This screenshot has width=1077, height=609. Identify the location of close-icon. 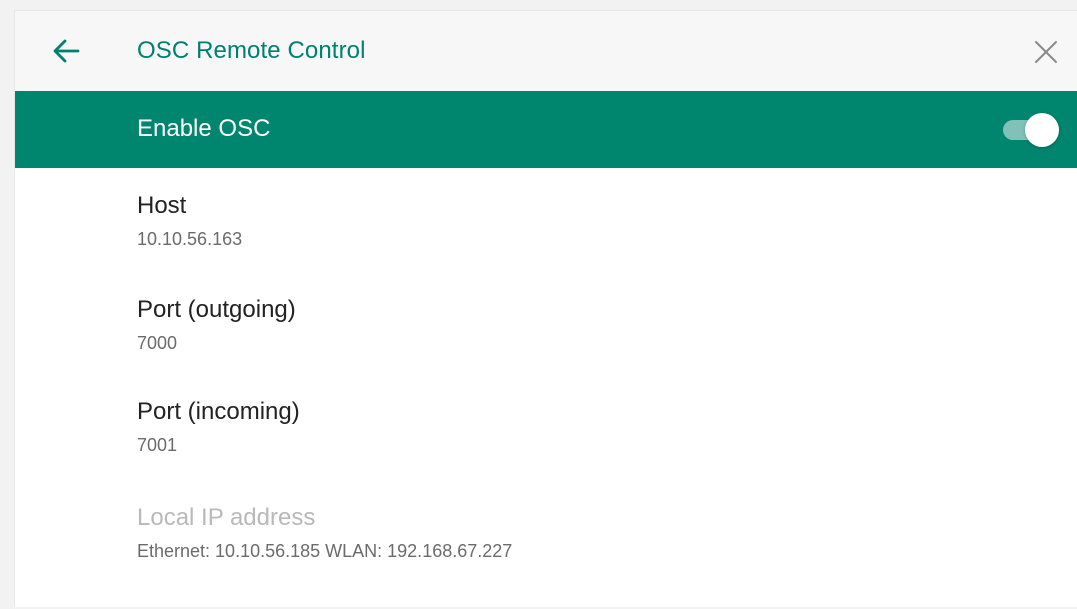
(1046, 52).